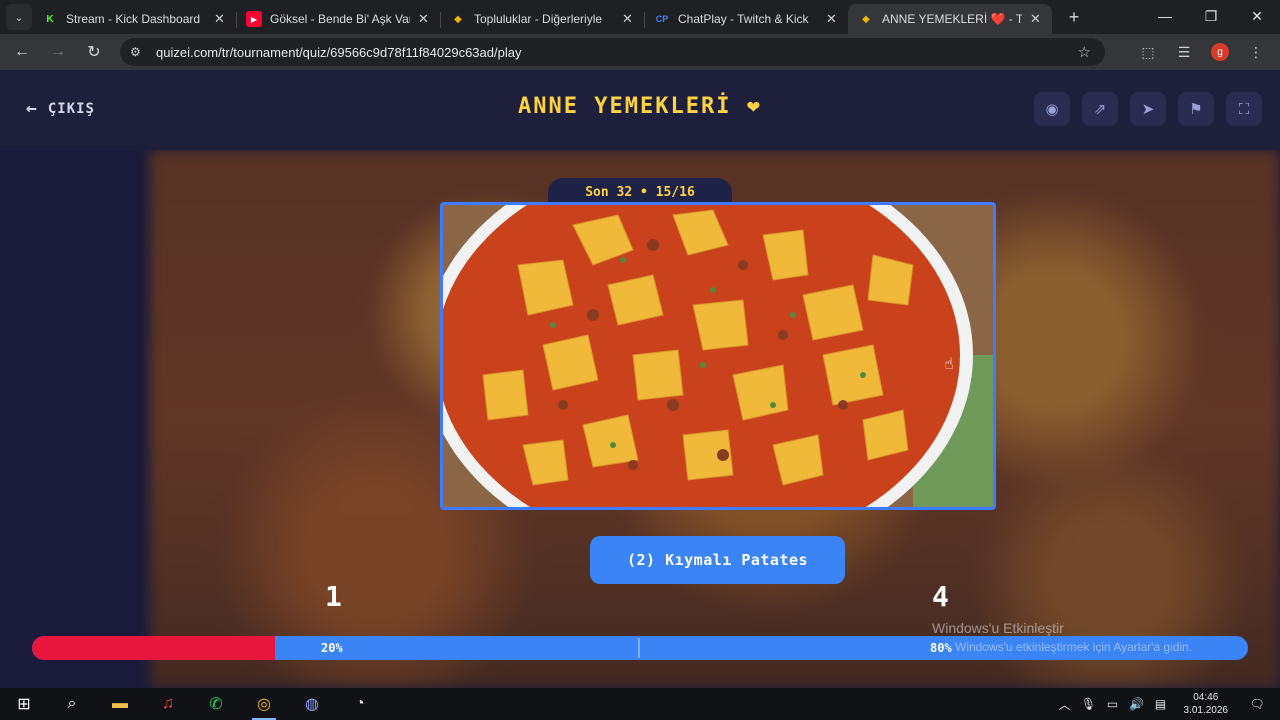 Image resolution: width=1280 pixels, height=720 pixels. I want to click on notifications-icon: 🗨, so click(1257, 704).